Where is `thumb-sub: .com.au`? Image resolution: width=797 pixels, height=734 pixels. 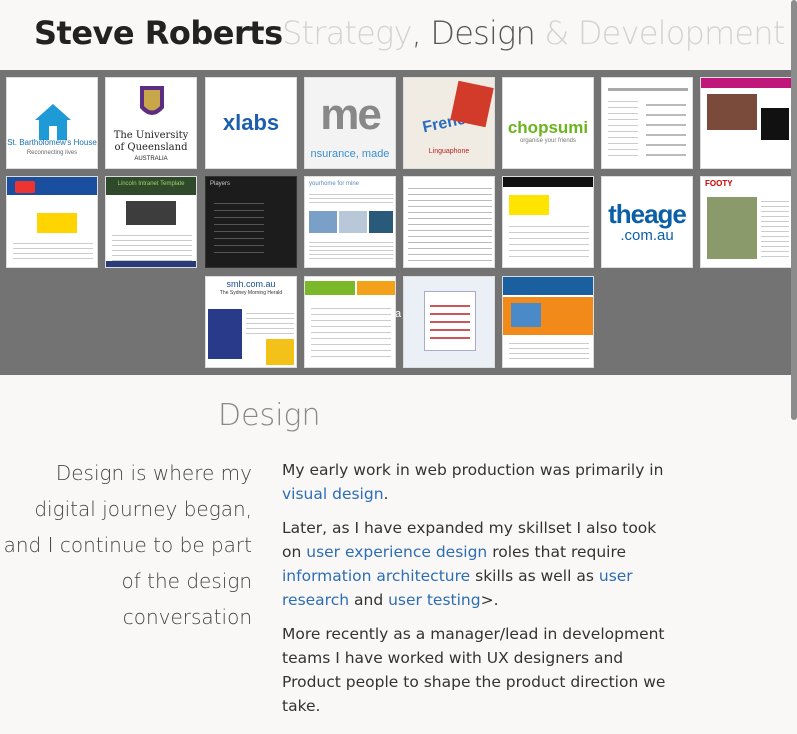 thumb-sub: .com.au is located at coordinates (647, 235).